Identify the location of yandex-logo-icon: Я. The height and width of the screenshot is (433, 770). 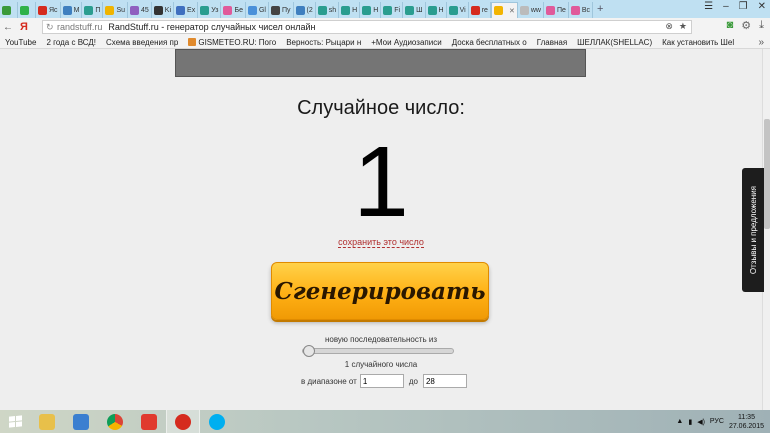
(24, 27).